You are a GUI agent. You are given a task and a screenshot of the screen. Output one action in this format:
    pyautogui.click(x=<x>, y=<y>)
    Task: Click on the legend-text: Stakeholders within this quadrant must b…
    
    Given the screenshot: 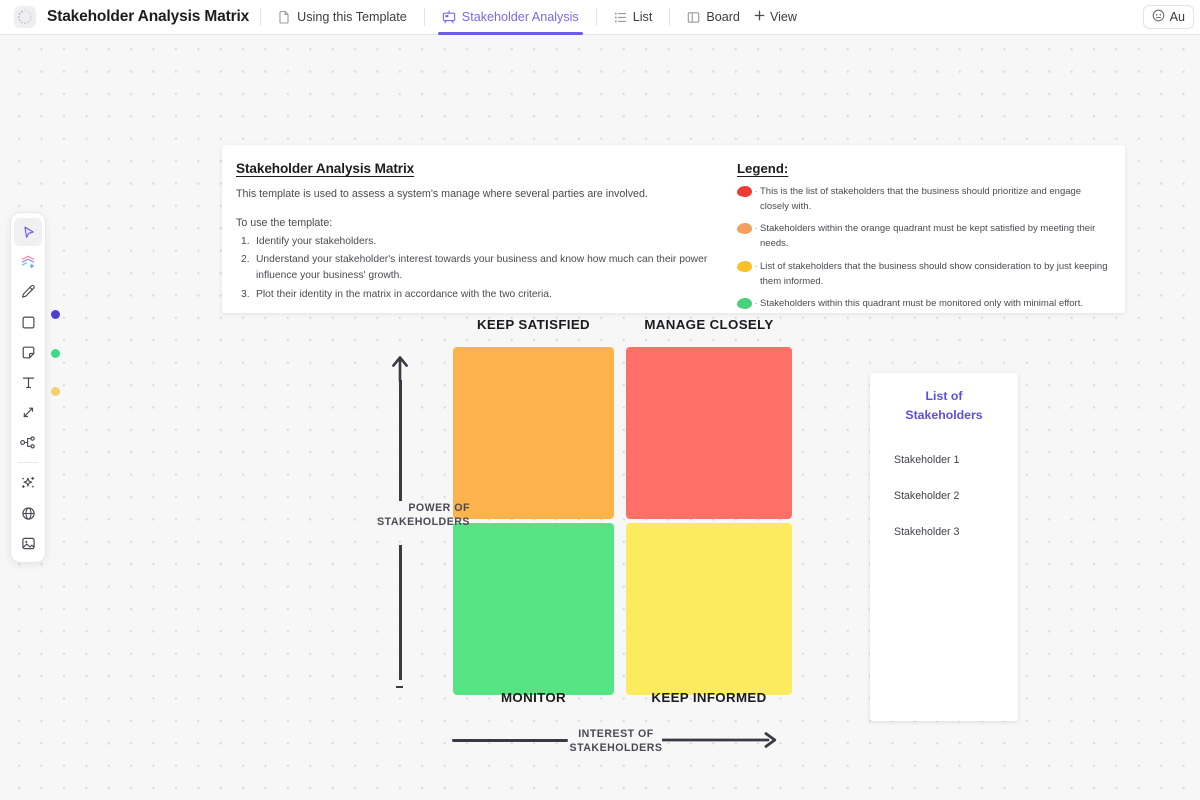 What is the action you would take?
    pyautogui.click(x=921, y=304)
    